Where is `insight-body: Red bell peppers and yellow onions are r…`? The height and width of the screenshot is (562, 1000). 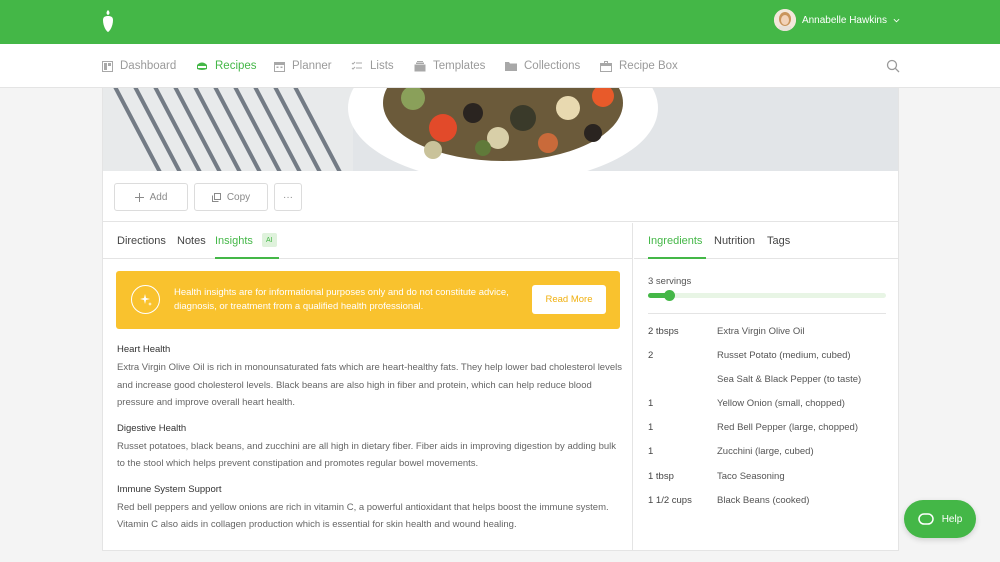
insight-body: Red bell peppers and yellow onions are r… is located at coordinates (363, 516).